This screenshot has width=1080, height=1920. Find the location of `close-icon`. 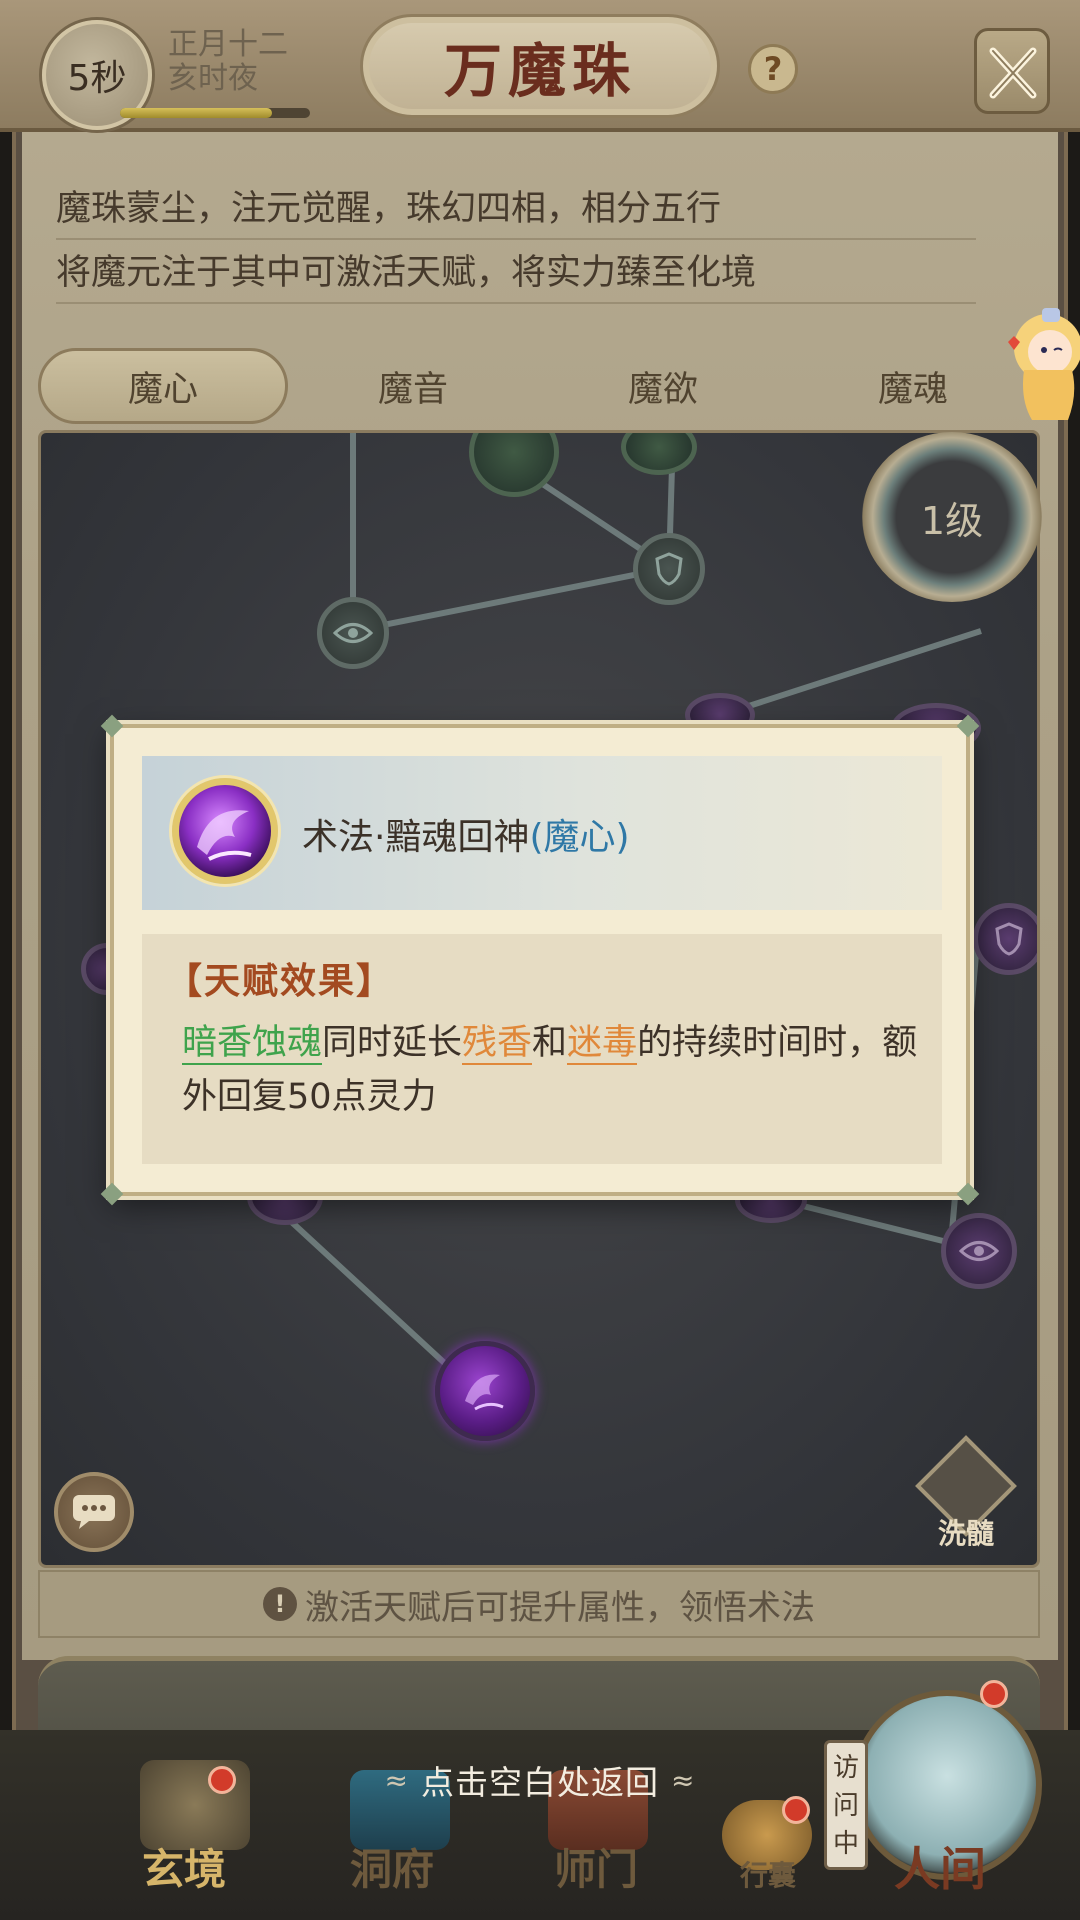

close-icon is located at coordinates (1013, 73).